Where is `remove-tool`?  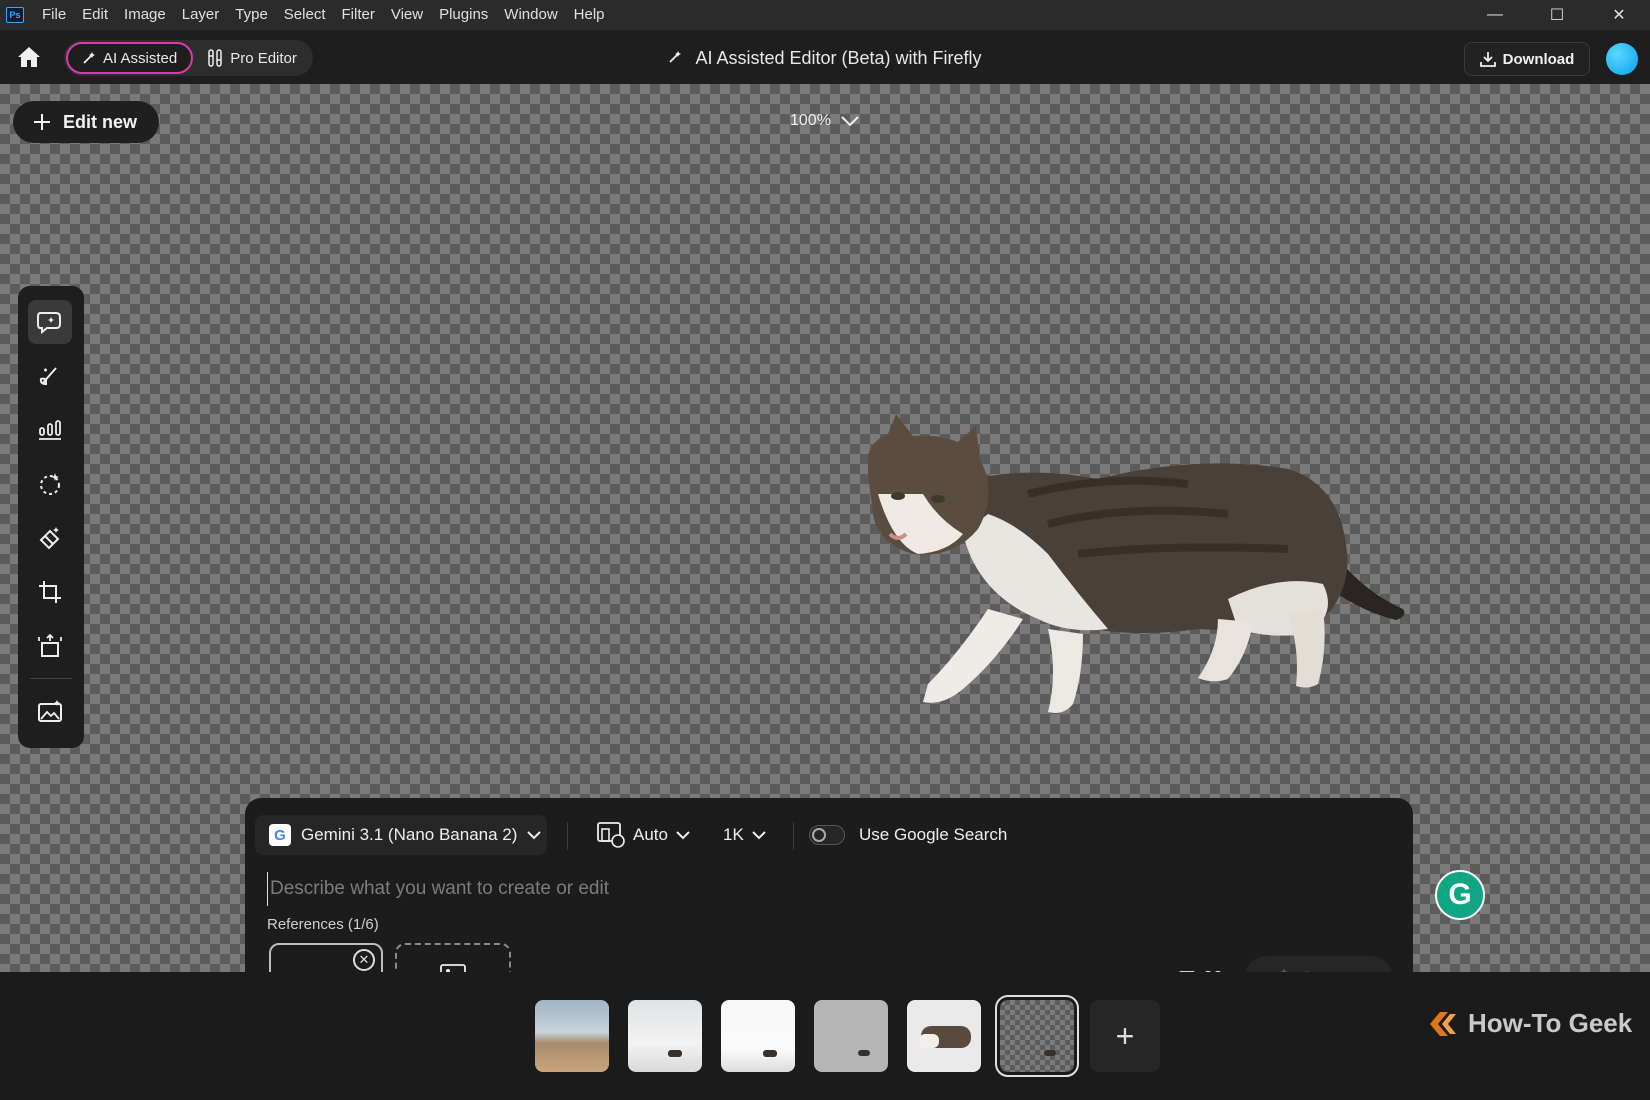 remove-tool is located at coordinates (50, 538).